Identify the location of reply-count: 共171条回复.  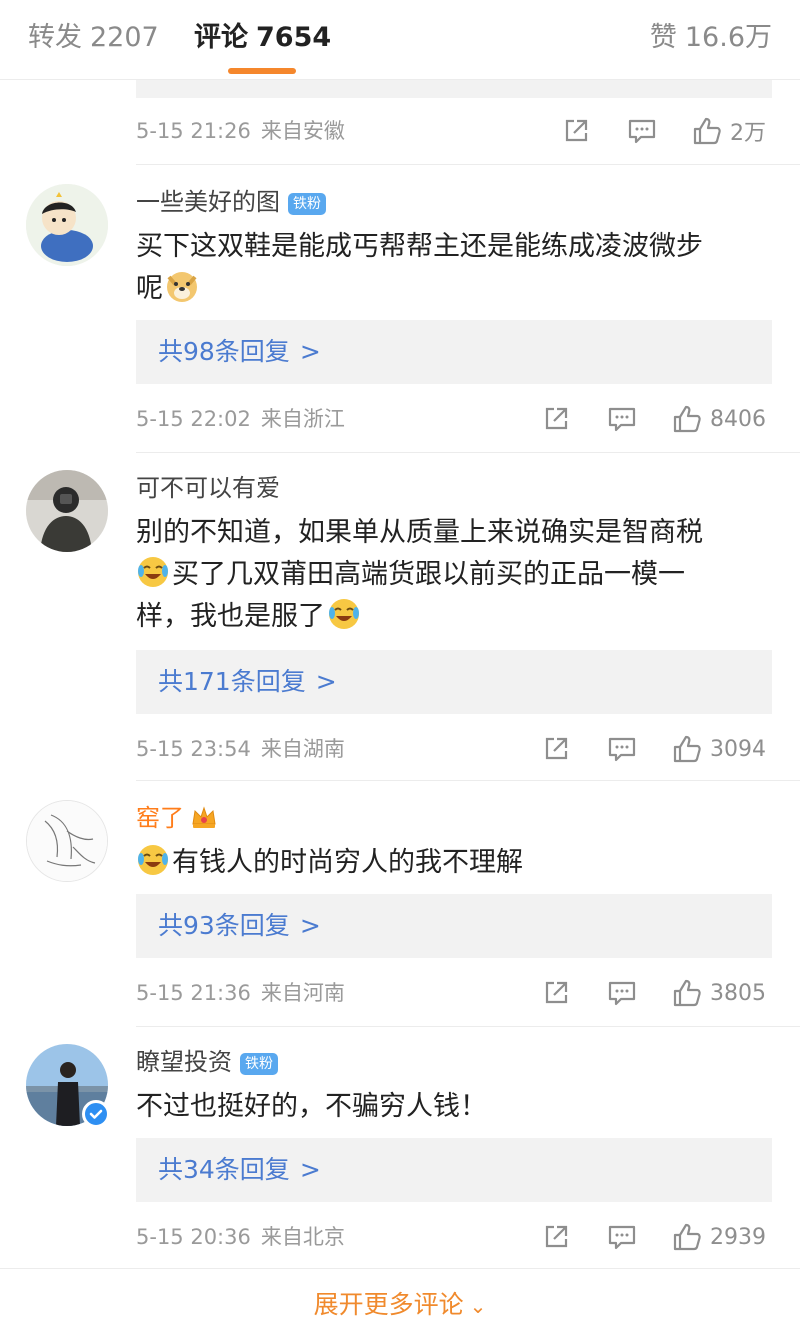
(232, 681).